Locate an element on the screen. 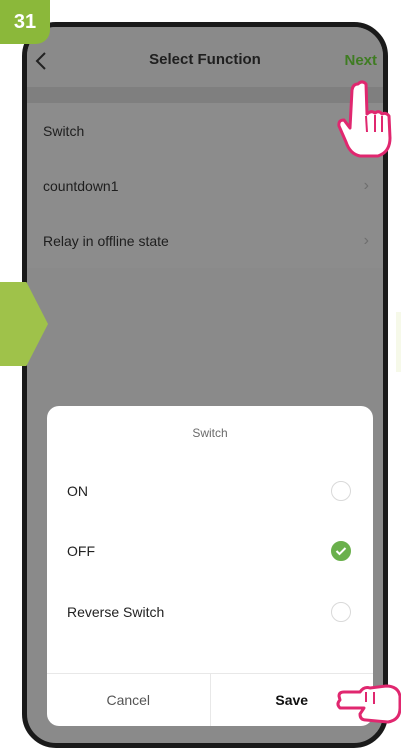 Image resolution: width=401 pixels, height=751 pixels. list-item: Relay in offline state › is located at coordinates (205, 240).